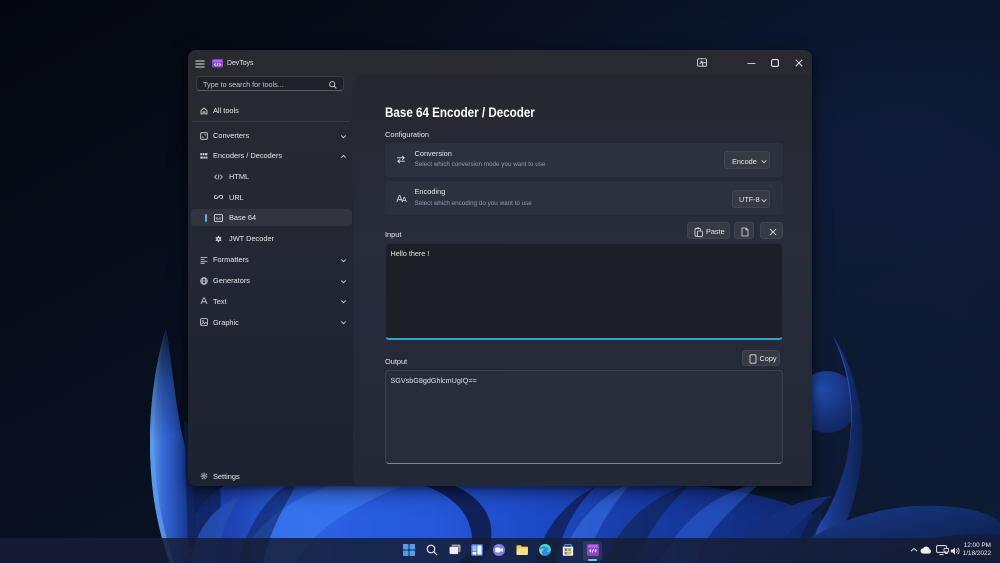 The width and height of the screenshot is (1000, 563). What do you see at coordinates (218, 217) in the screenshot?
I see `svg-text: 64` at bounding box center [218, 217].